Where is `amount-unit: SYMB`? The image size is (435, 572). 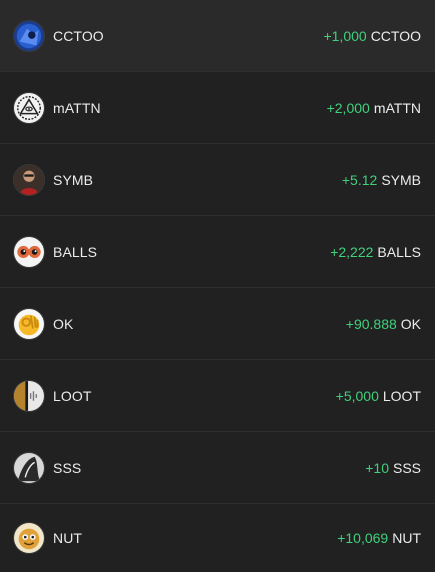 amount-unit: SYMB is located at coordinates (401, 179).